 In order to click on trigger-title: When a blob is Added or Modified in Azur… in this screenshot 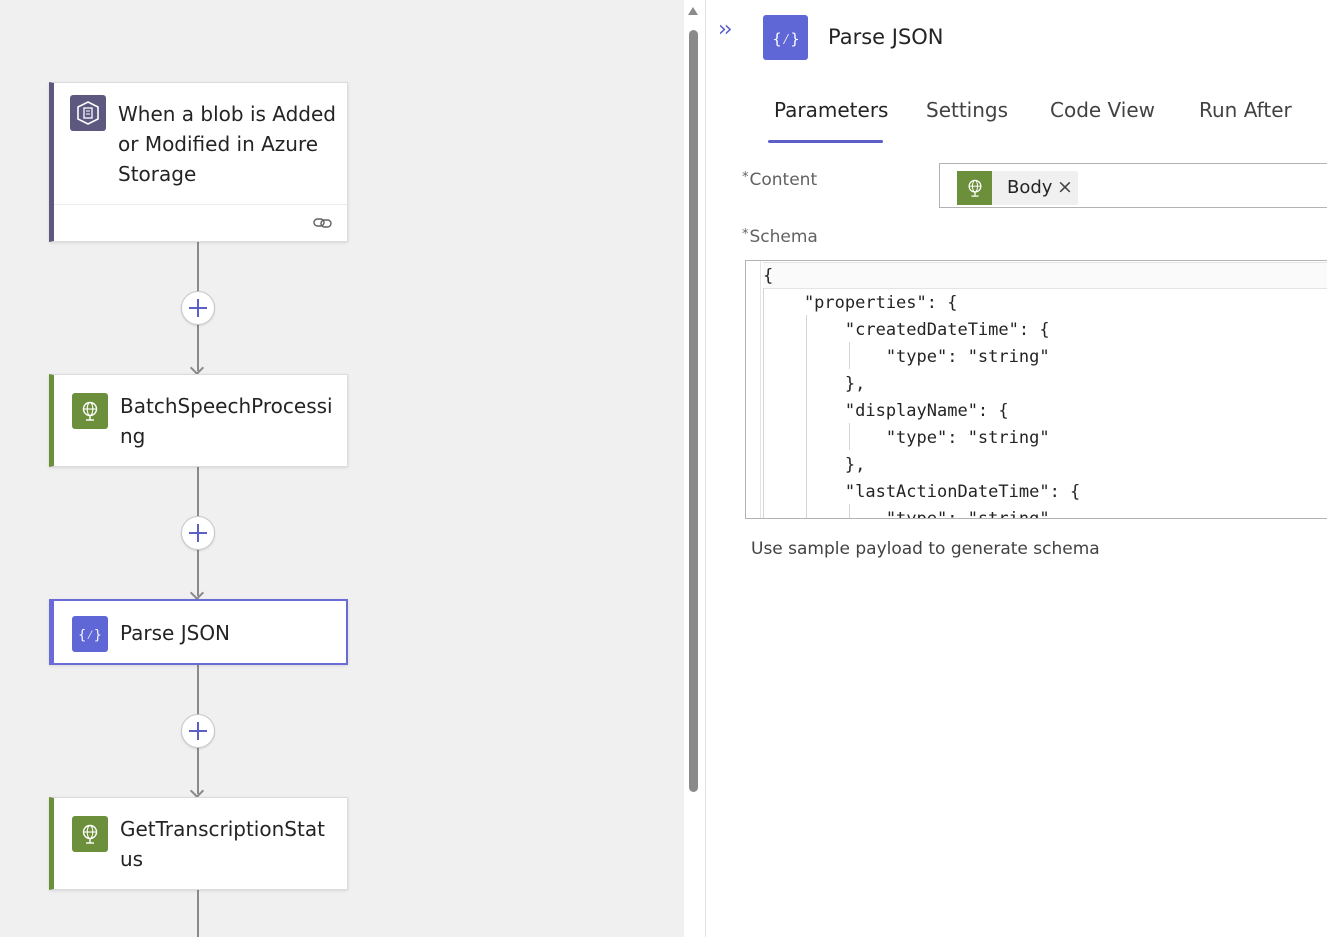, I will do `click(227, 144)`.